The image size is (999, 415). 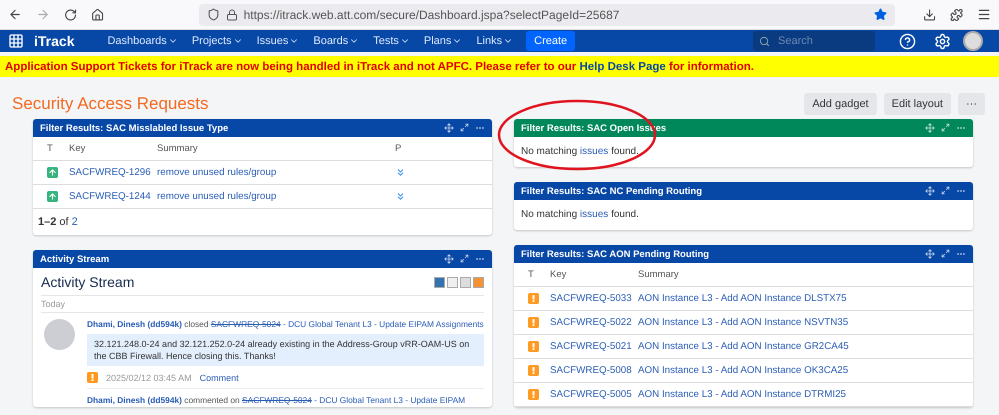 I want to click on gadget-title: Filter Results: SAC NC Pending Routing, so click(x=612, y=191).